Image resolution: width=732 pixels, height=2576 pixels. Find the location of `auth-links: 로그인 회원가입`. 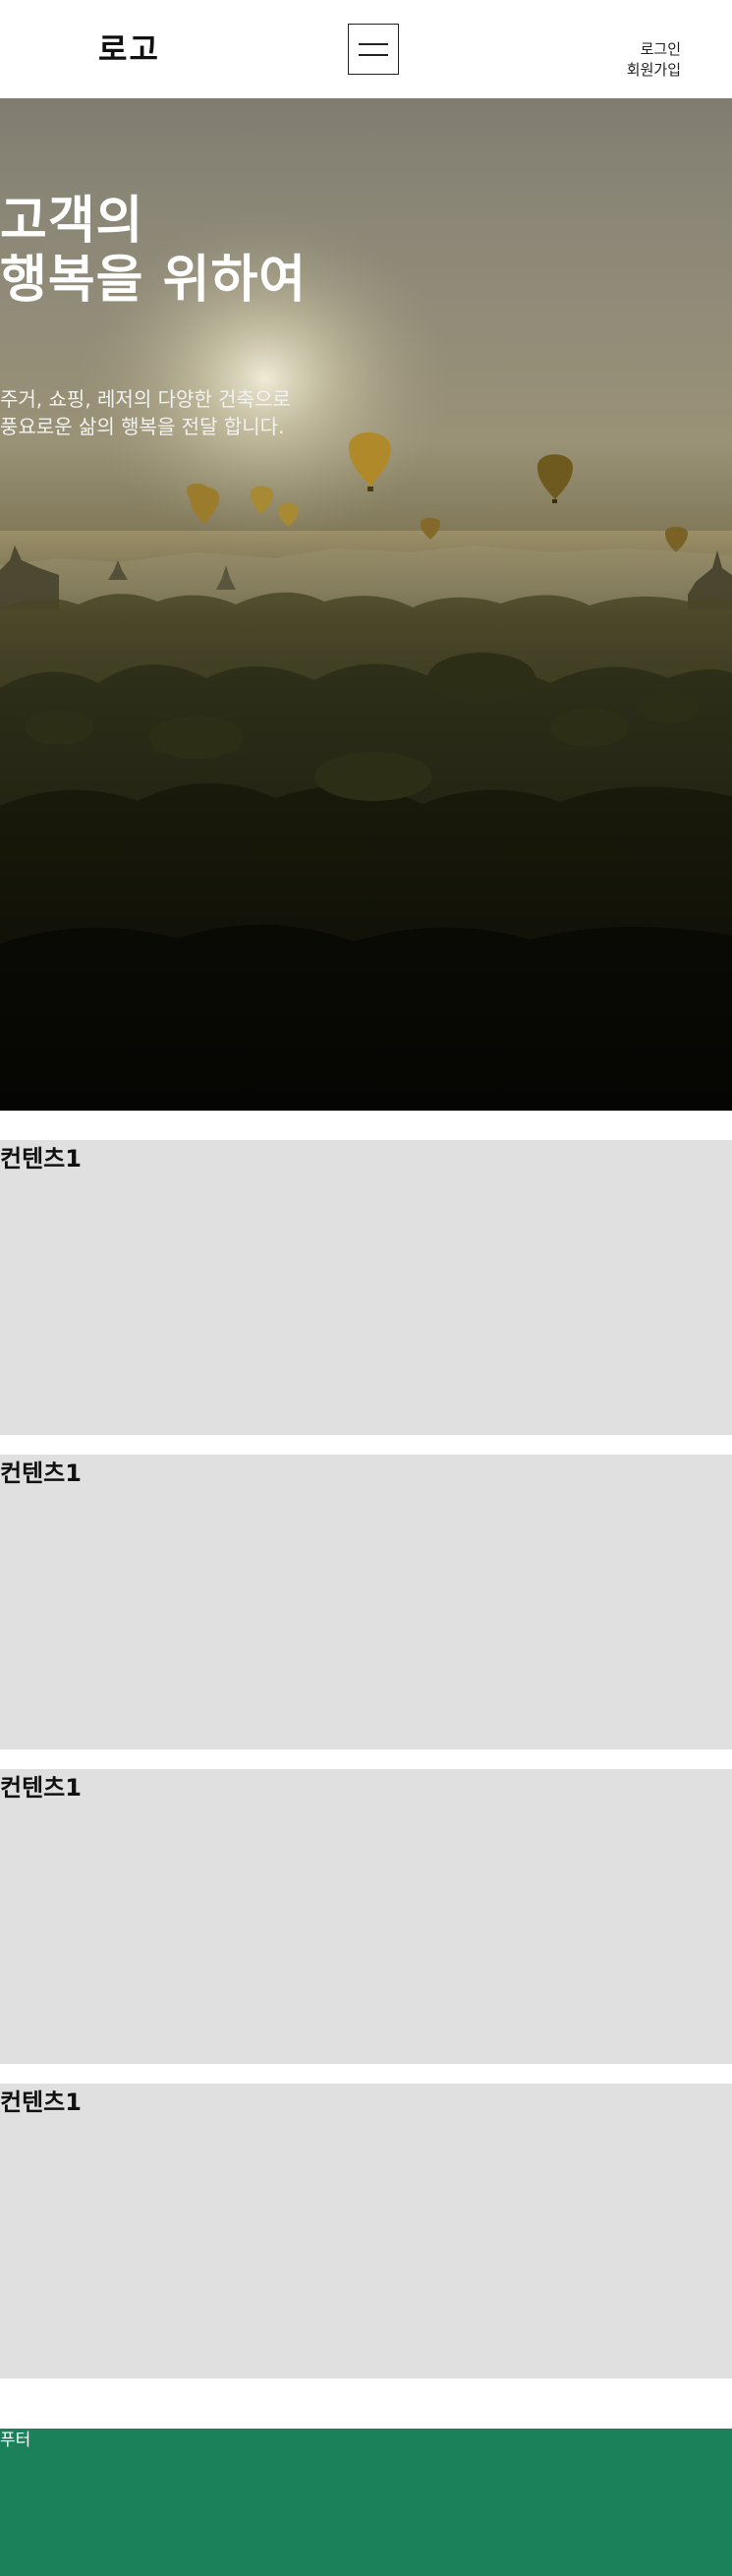

auth-links: 로그인 회원가입 is located at coordinates (654, 60).